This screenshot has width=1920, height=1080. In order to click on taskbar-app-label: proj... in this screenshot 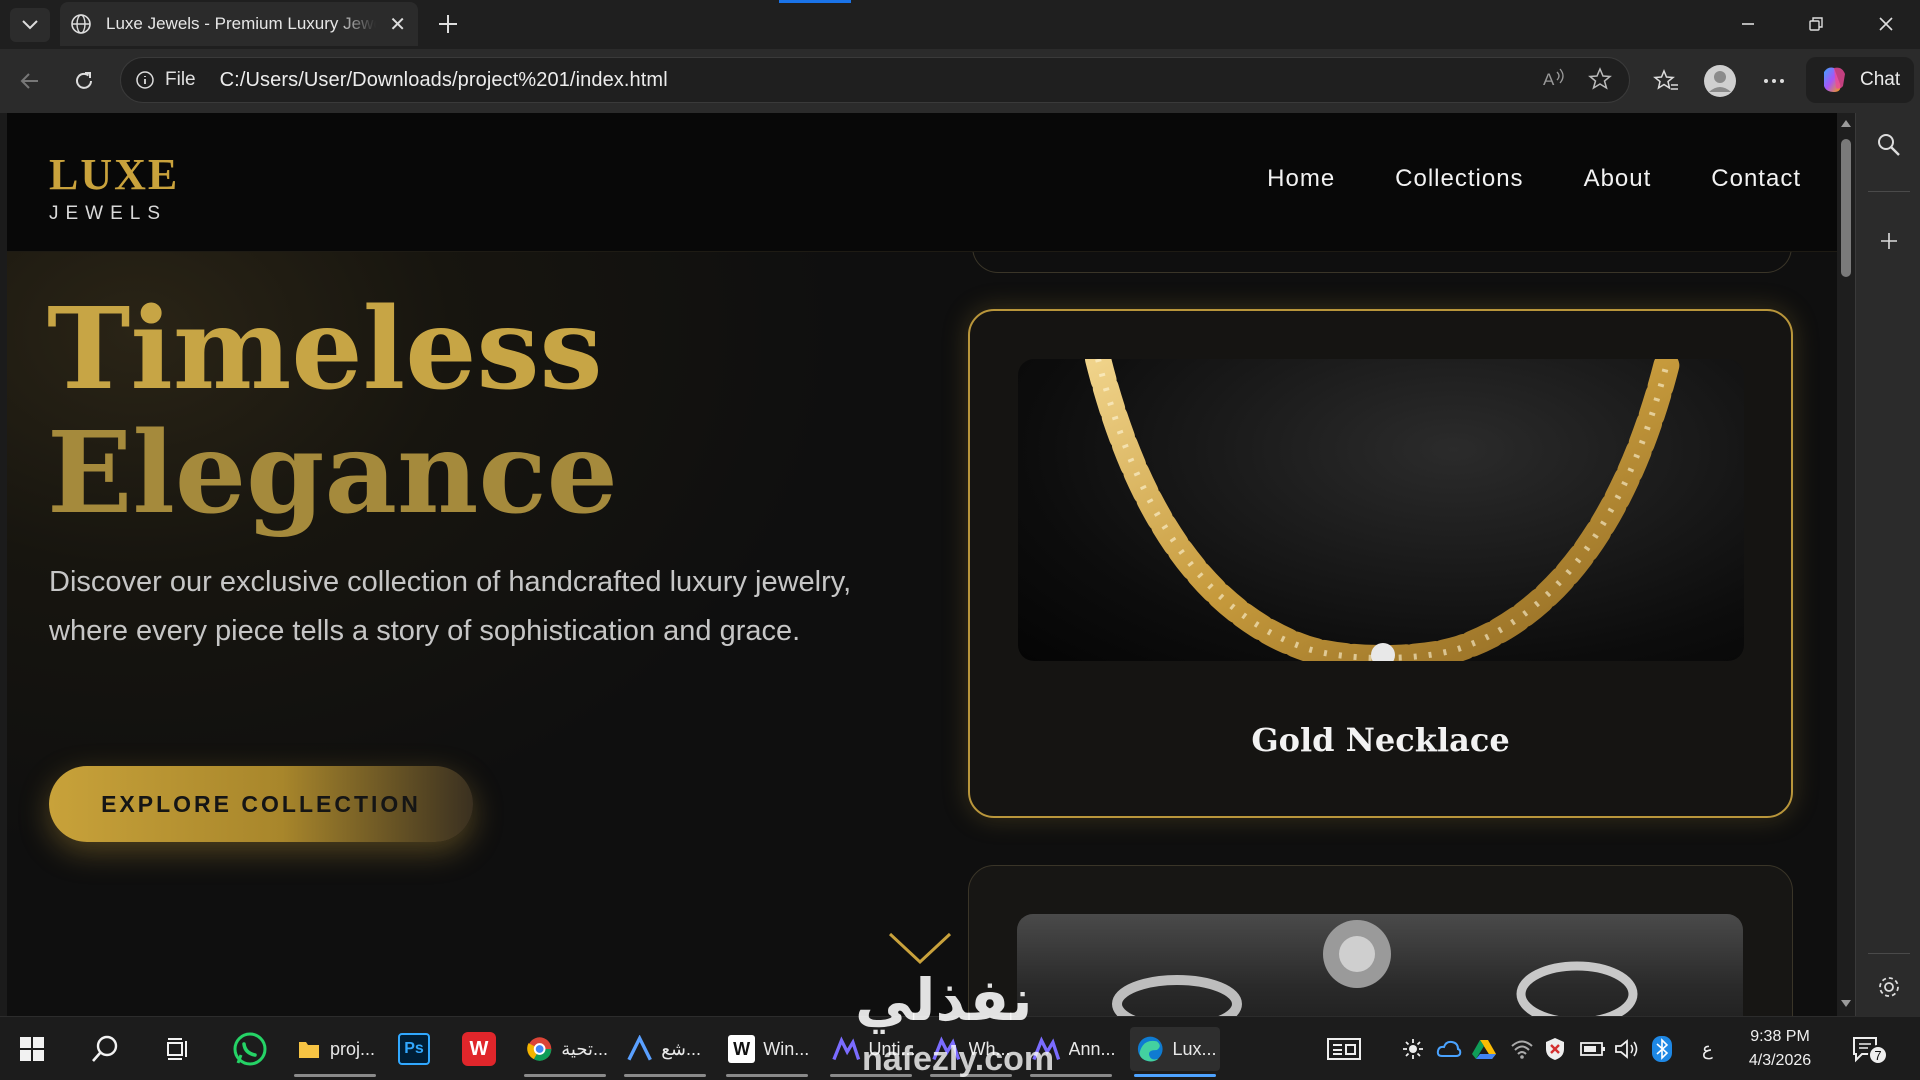, I will do `click(353, 1048)`.